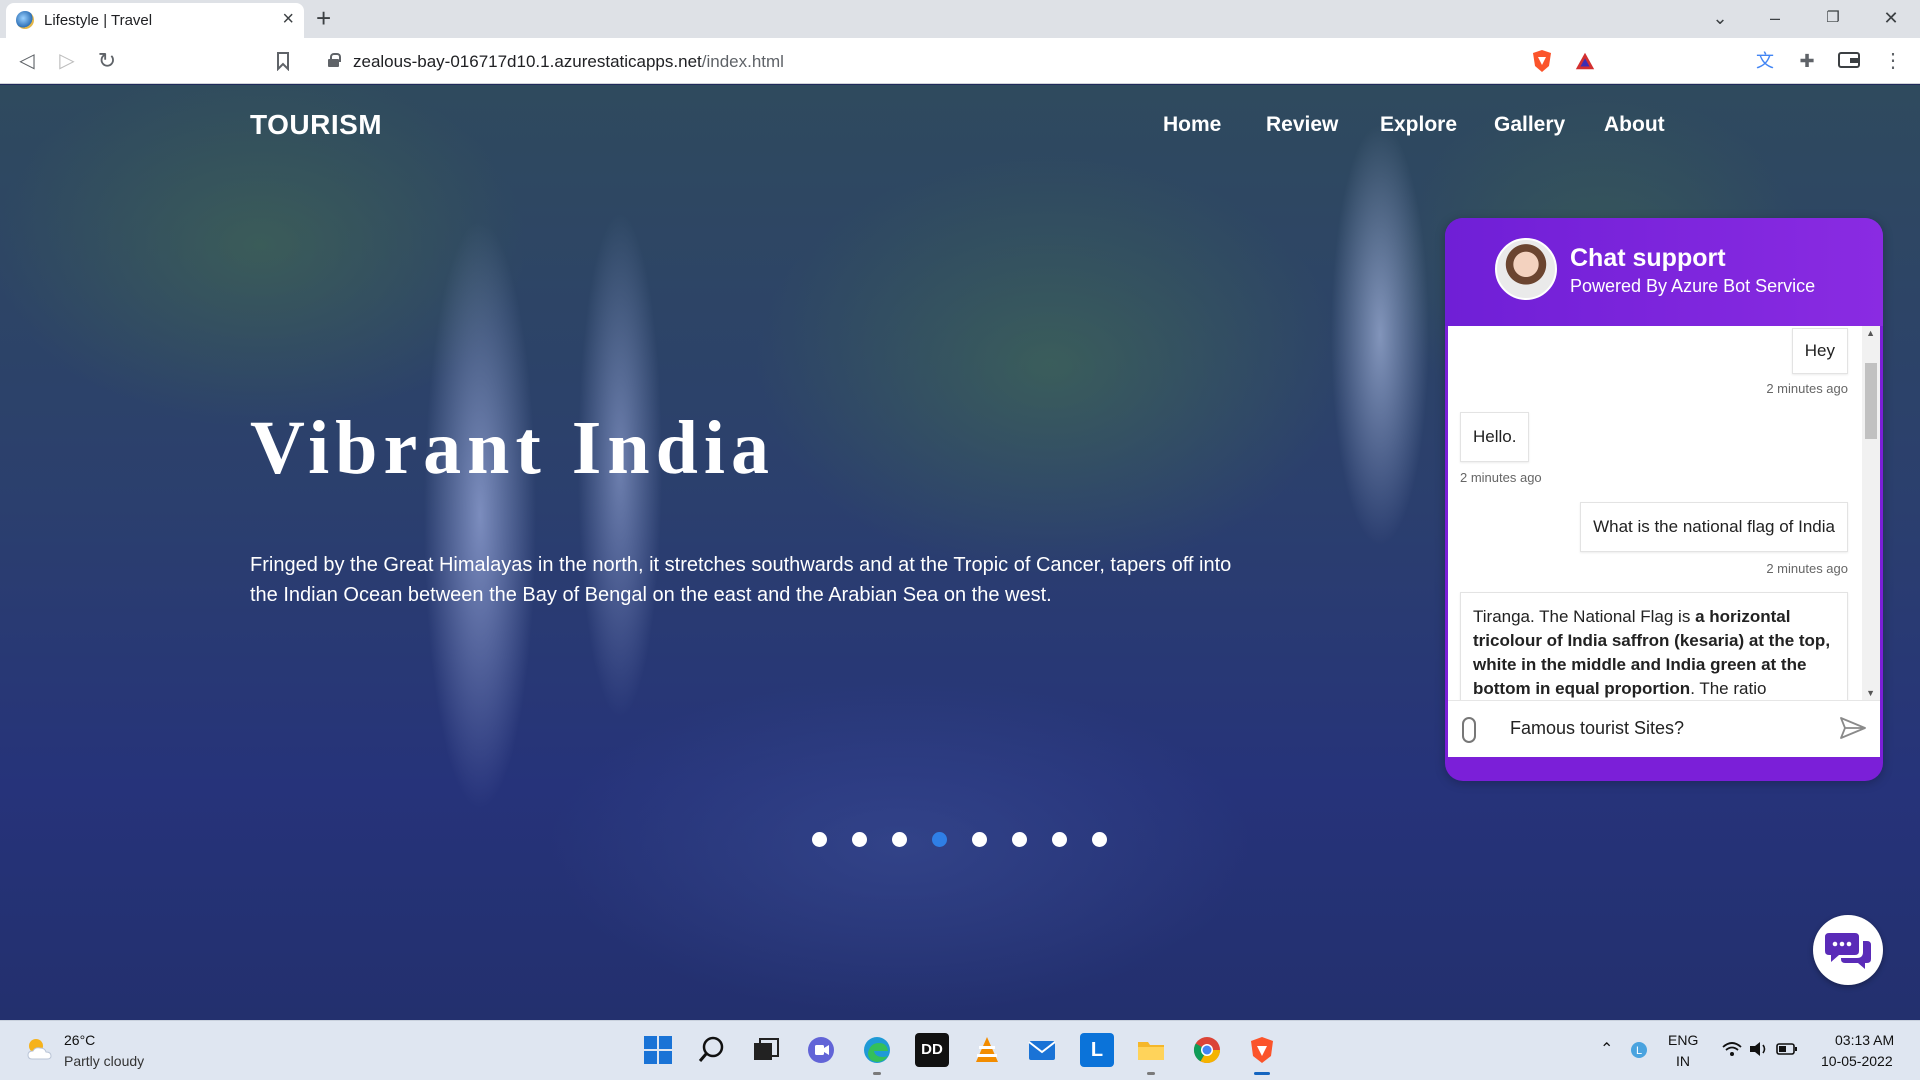  Describe the element at coordinates (1853, 728) in the screenshot. I see `send-icon` at that location.